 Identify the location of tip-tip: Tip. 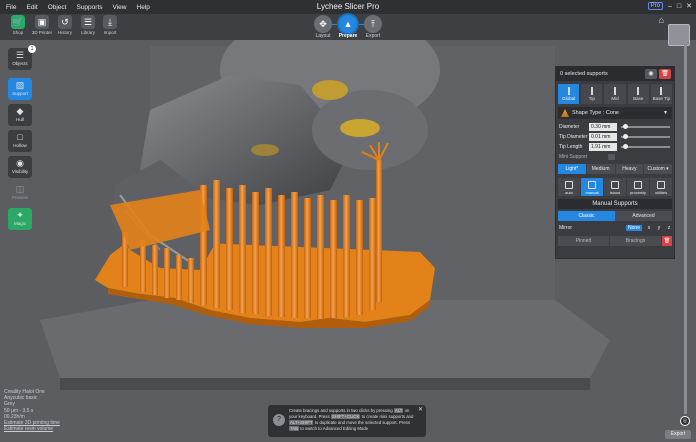
(592, 94).